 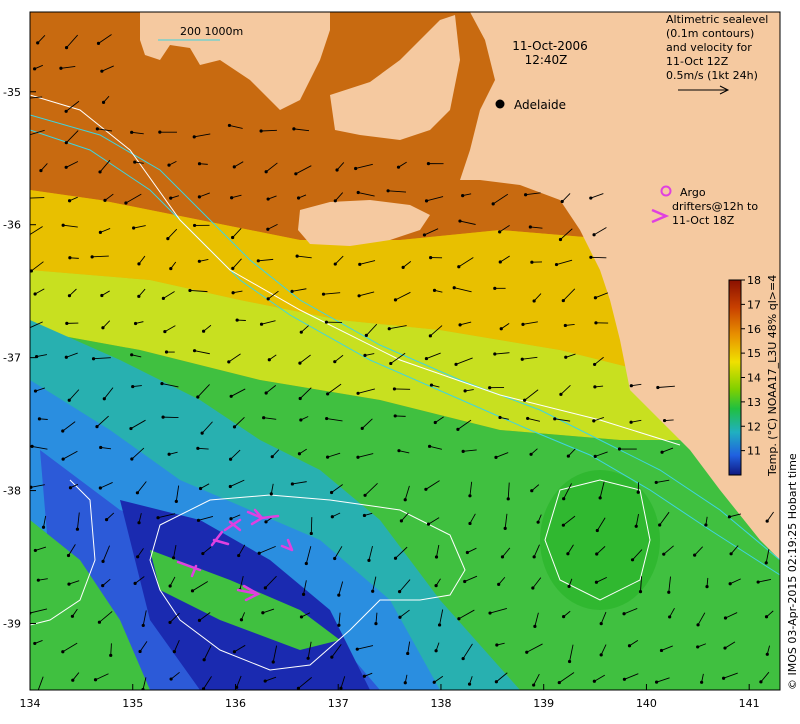 What do you see at coordinates (735, 377) in the screenshot?
I see `colorbar-gradient` at bounding box center [735, 377].